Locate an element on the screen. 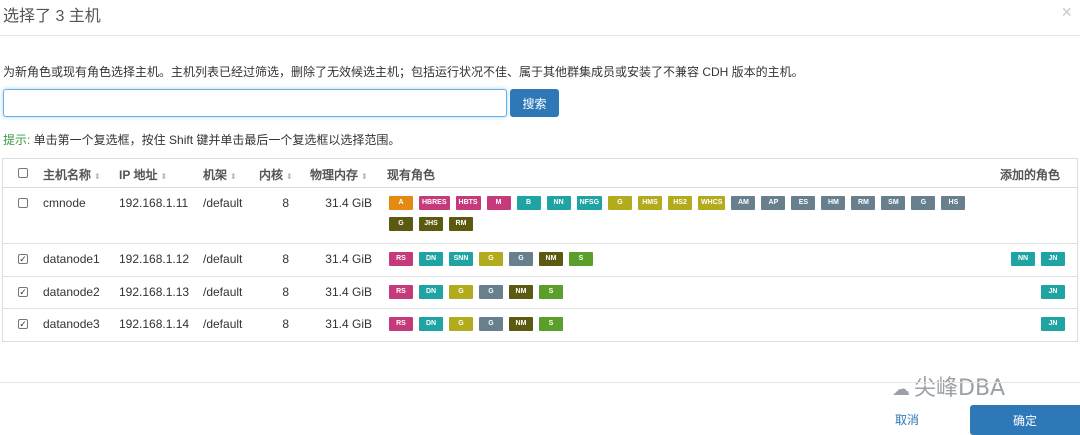 The width and height of the screenshot is (1080, 435). dialog-header: 选择了 3 主机 × is located at coordinates (540, 18).